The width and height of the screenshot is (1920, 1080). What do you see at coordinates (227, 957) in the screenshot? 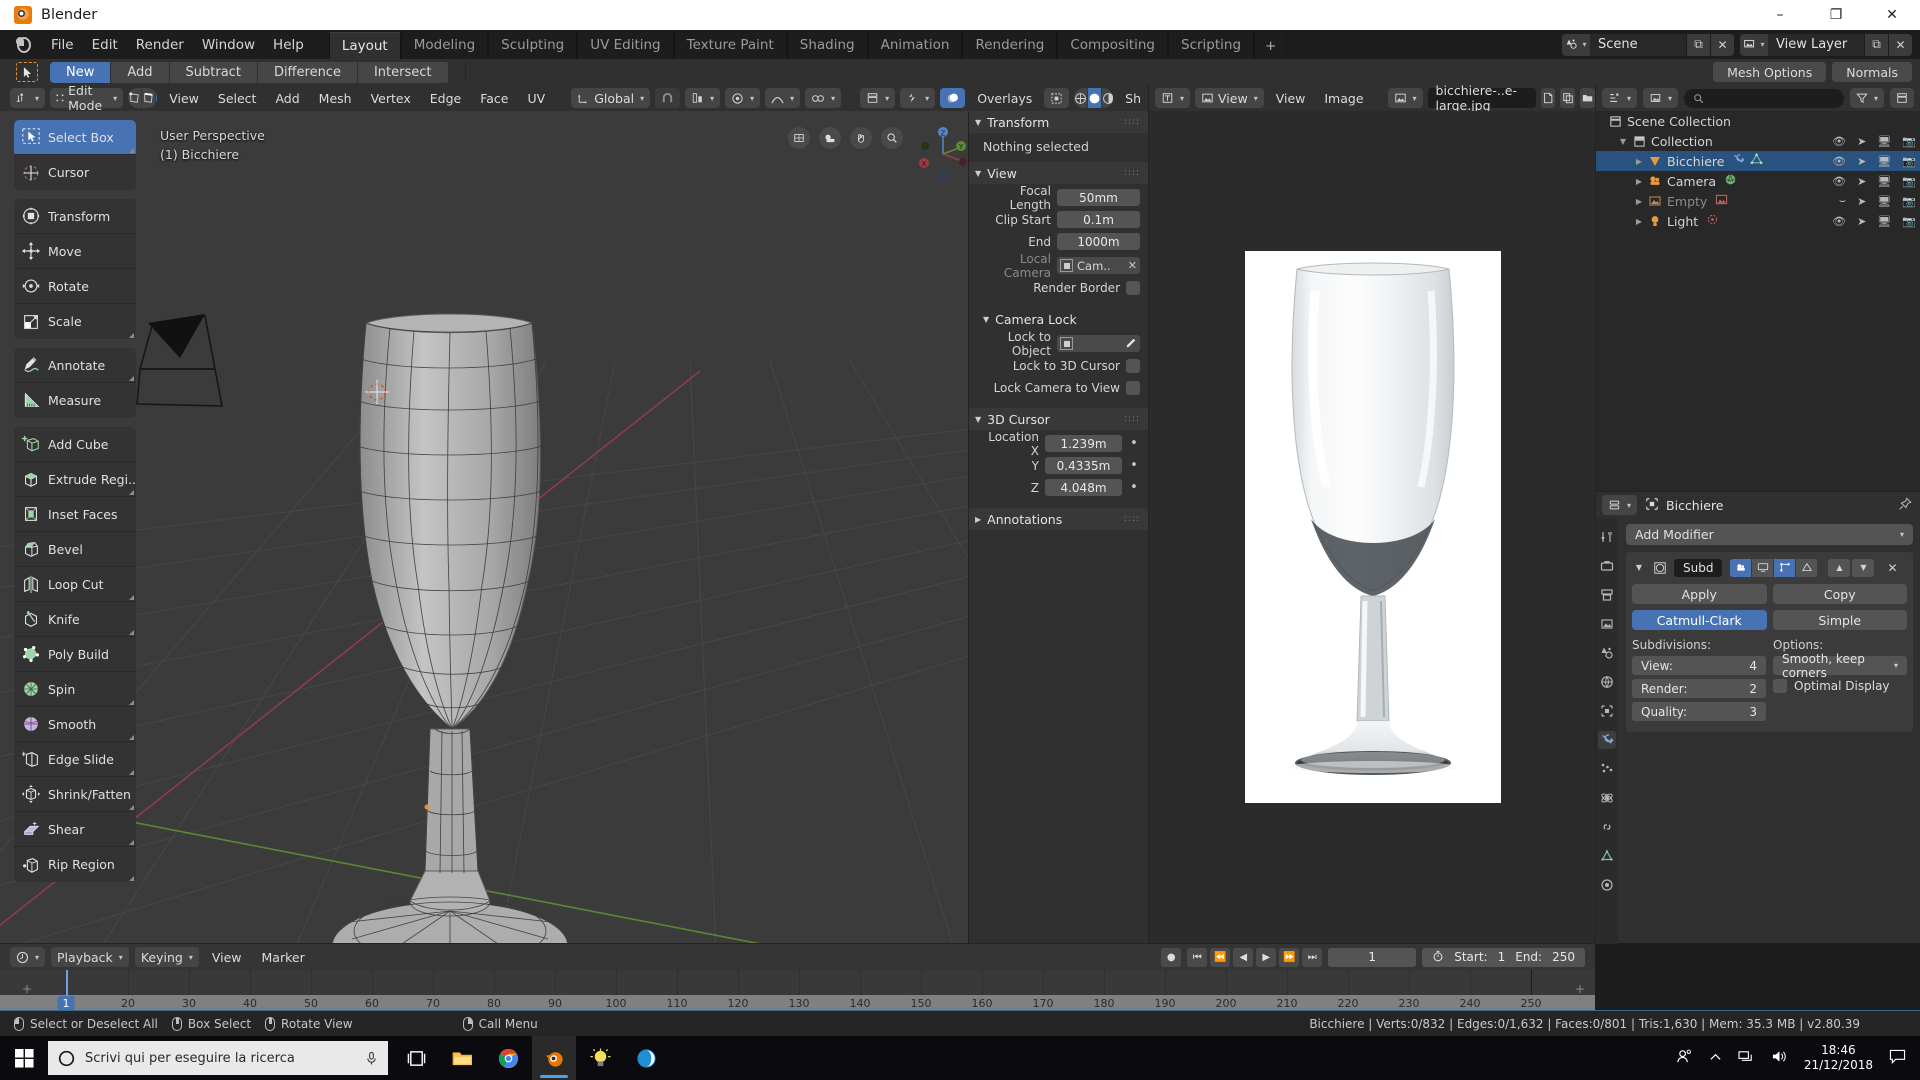
I see `timeline-menu-view: View` at bounding box center [227, 957].